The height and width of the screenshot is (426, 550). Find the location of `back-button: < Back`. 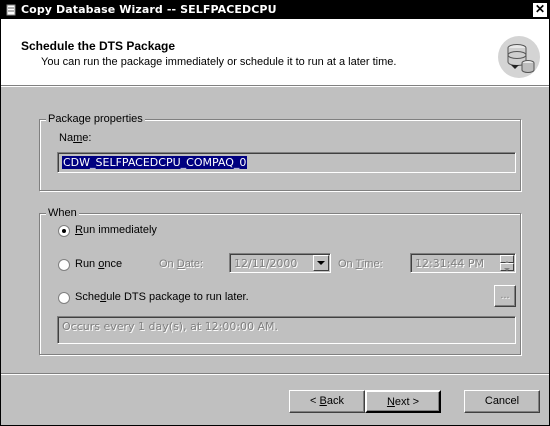

back-button: < Back is located at coordinates (327, 401).